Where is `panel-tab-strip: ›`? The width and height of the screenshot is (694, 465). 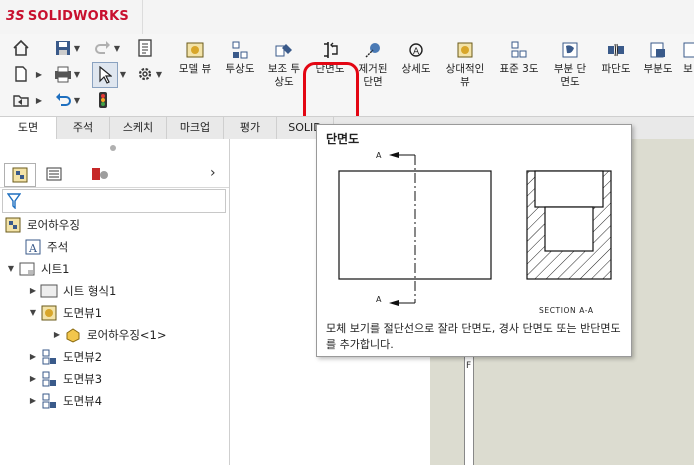 panel-tab-strip: › is located at coordinates (114, 174).